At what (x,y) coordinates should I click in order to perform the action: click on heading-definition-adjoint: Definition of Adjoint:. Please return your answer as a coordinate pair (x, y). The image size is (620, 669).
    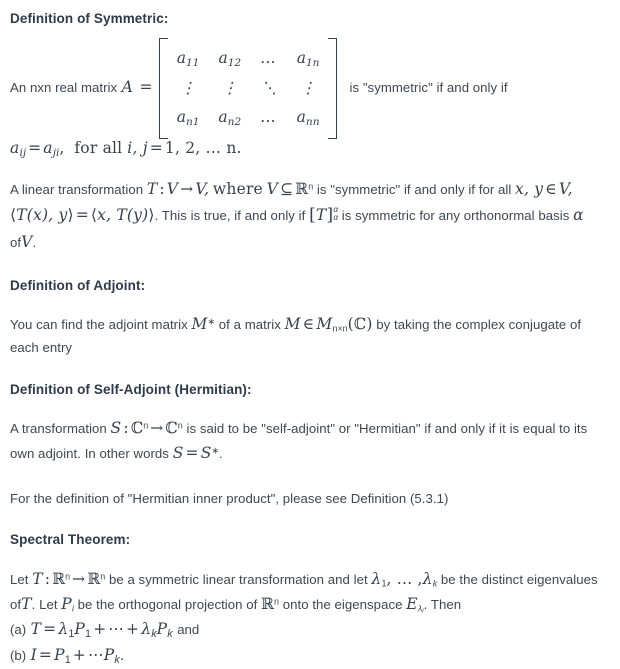
    Looking at the image, I should click on (78, 285).